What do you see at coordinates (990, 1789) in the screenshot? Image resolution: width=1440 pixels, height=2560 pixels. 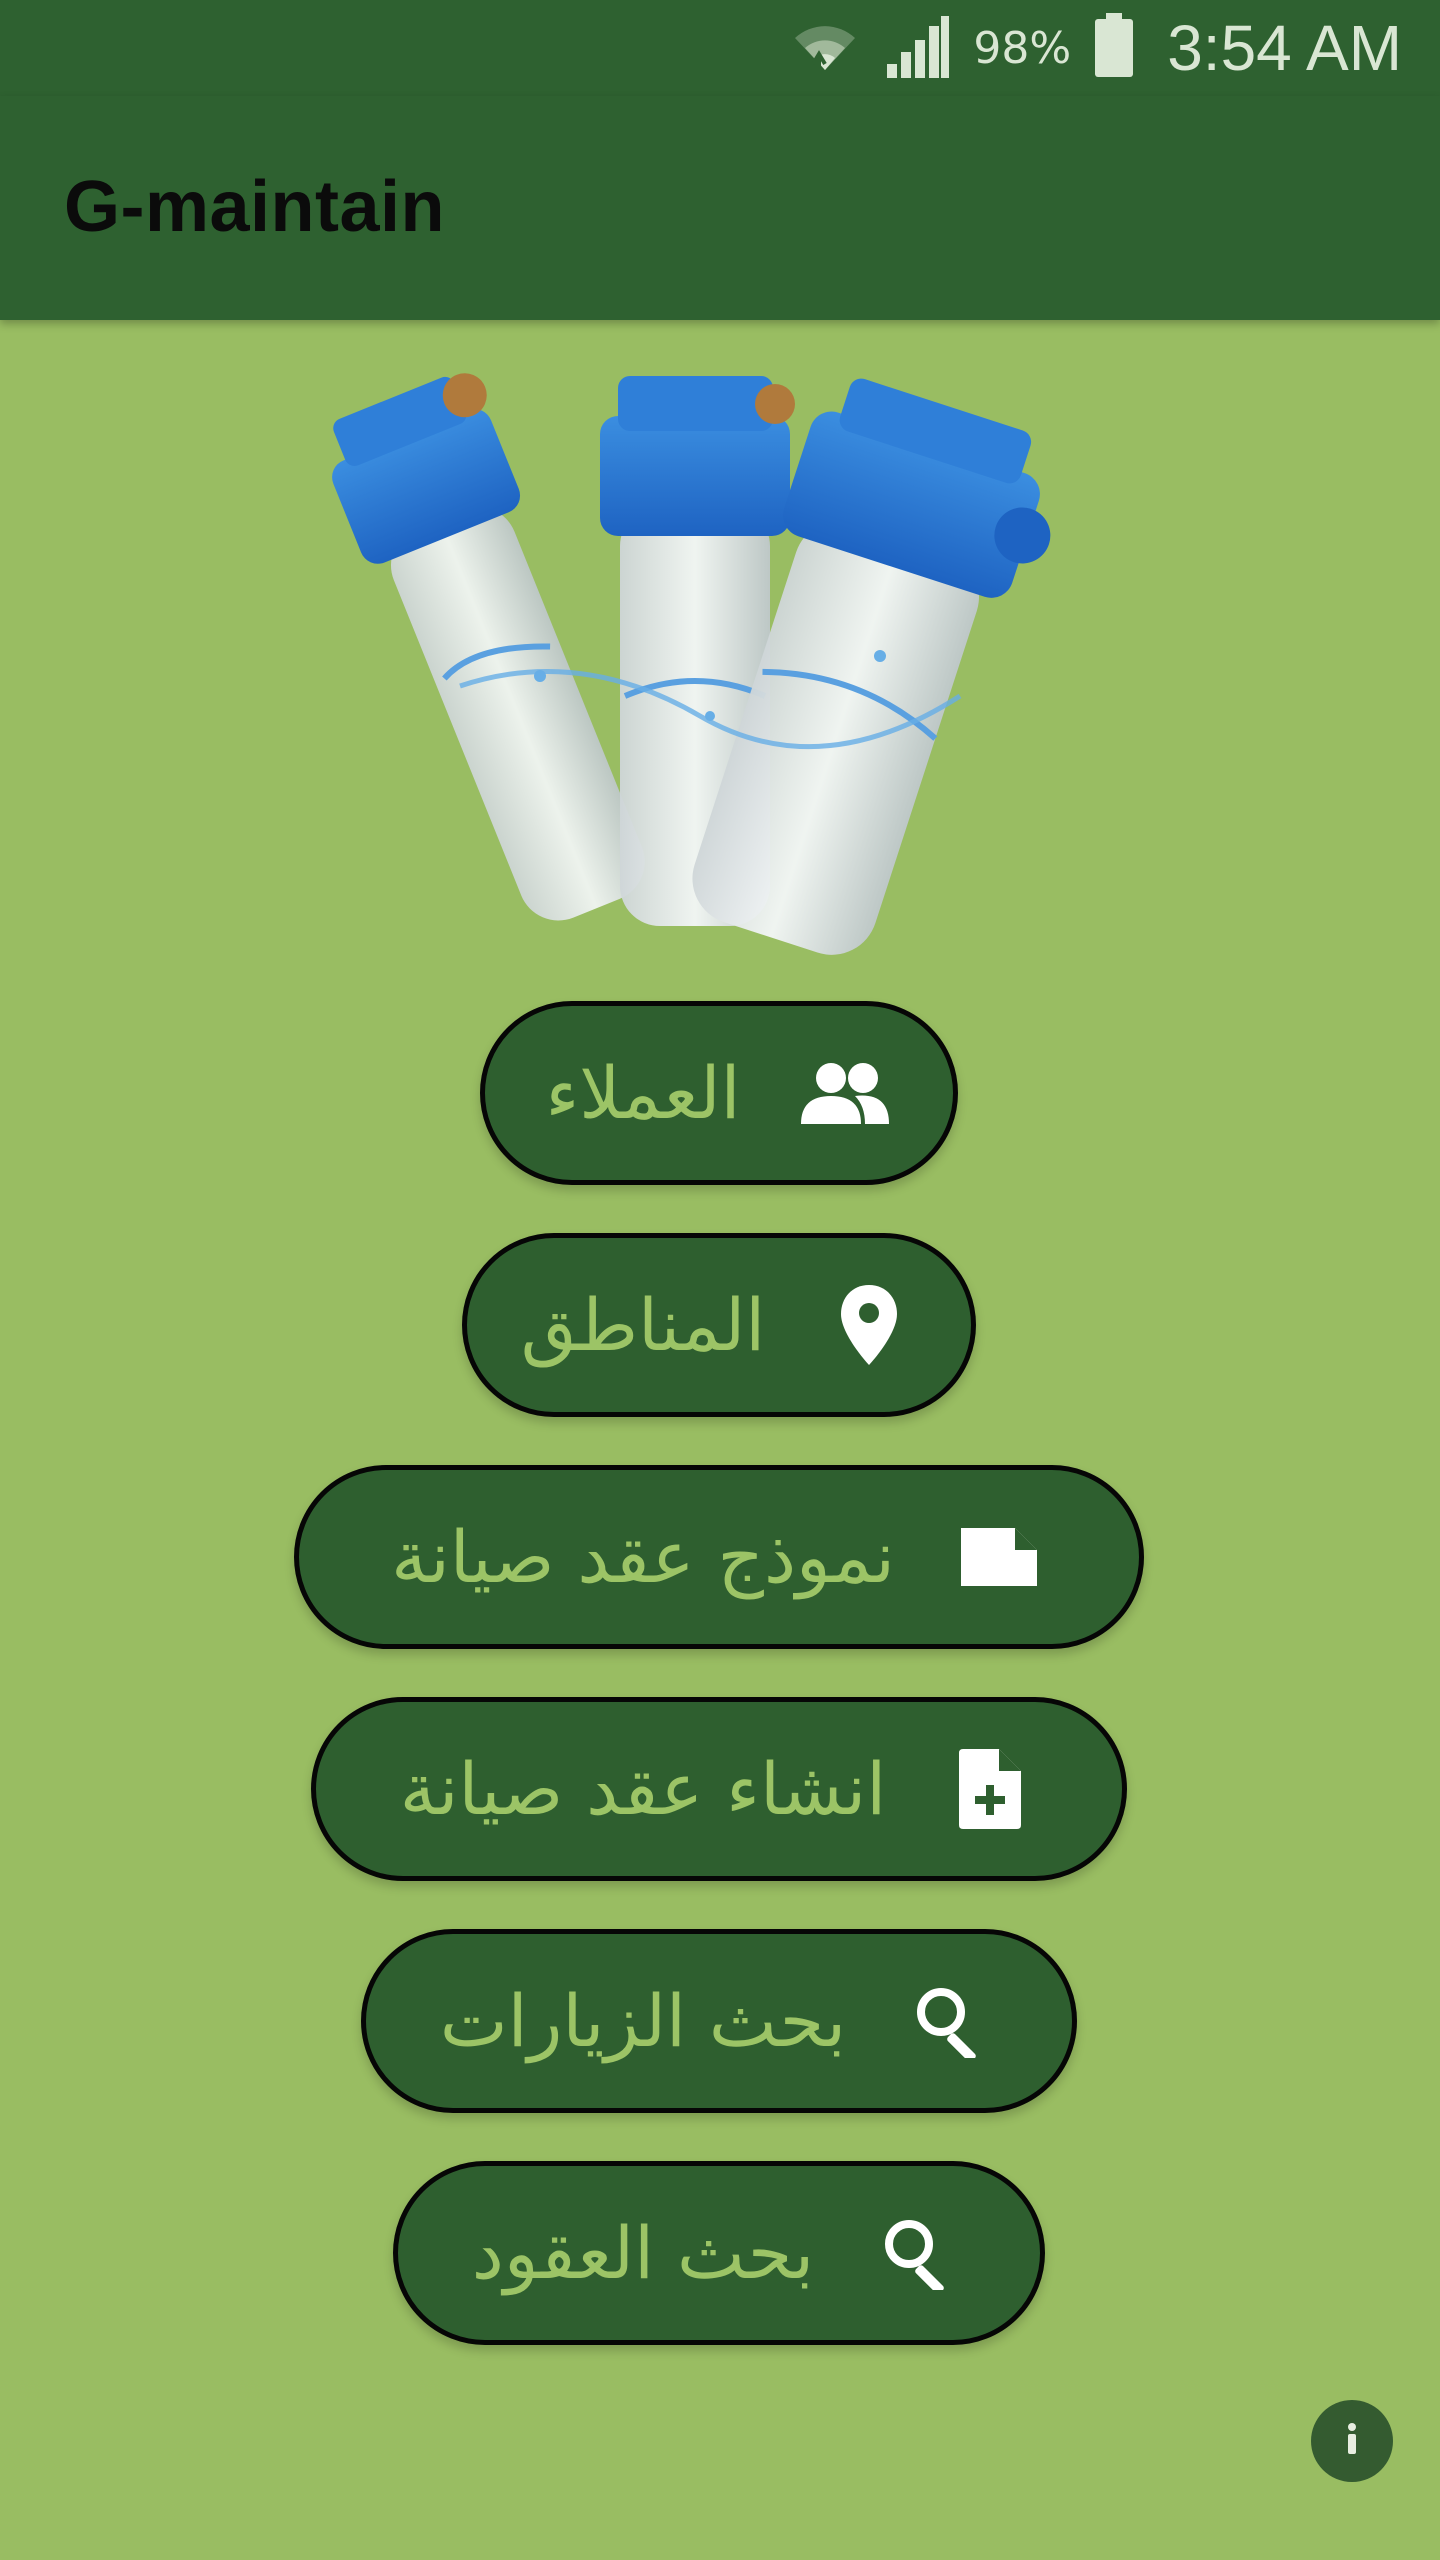 I see `add-document-icon` at bounding box center [990, 1789].